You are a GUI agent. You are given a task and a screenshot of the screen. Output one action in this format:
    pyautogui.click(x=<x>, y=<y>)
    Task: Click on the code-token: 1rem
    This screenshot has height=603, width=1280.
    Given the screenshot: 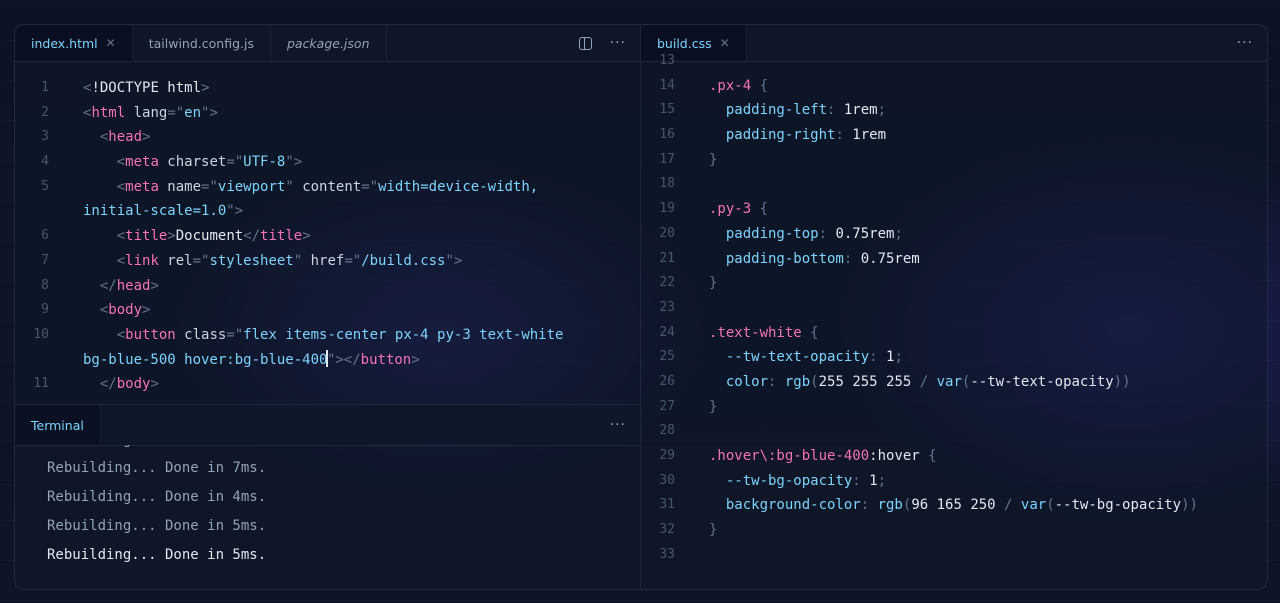 What is the action you would take?
    pyautogui.click(x=860, y=110)
    